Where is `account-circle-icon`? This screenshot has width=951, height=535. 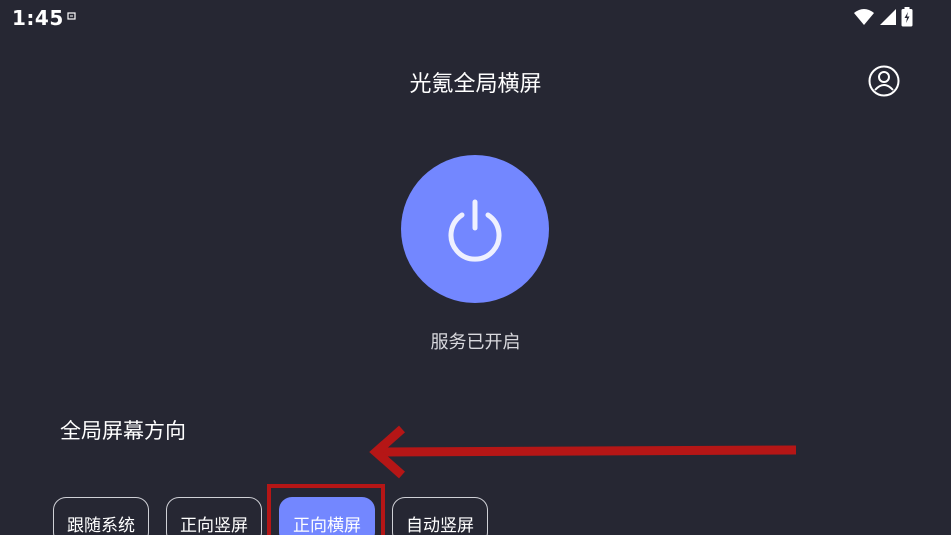
account-circle-icon is located at coordinates (884, 81).